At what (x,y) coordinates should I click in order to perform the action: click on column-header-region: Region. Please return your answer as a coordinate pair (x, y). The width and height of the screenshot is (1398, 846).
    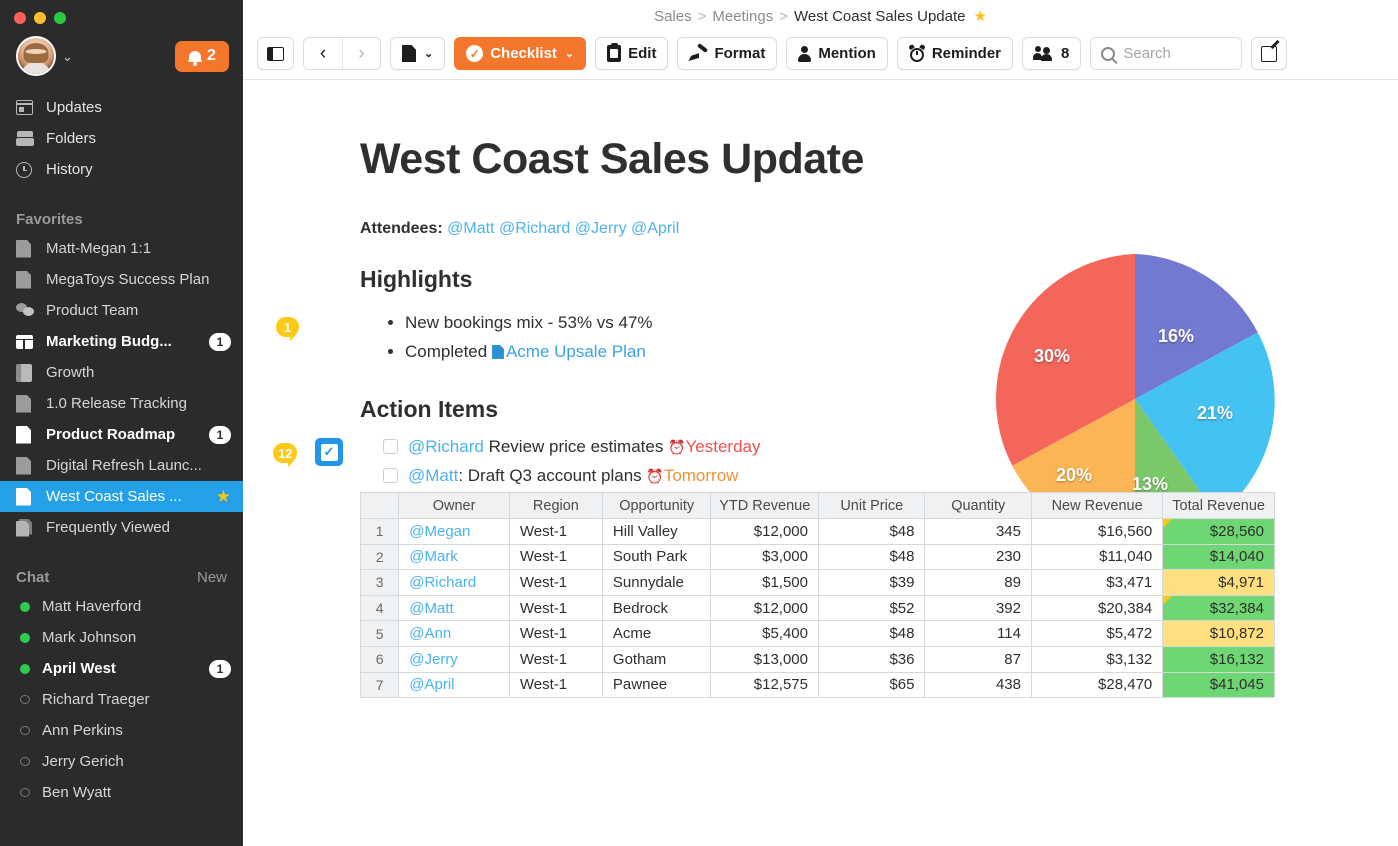
    Looking at the image, I should click on (555, 505).